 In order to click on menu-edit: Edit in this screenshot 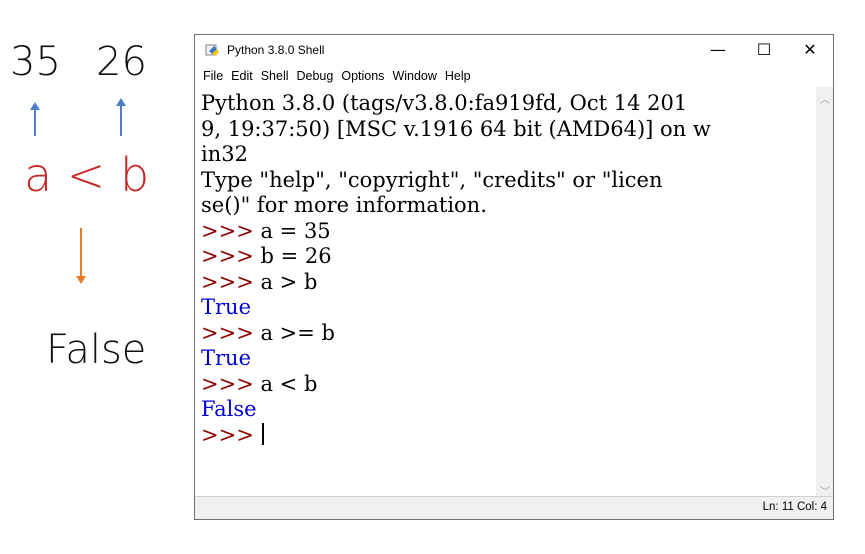, I will do `click(242, 76)`.